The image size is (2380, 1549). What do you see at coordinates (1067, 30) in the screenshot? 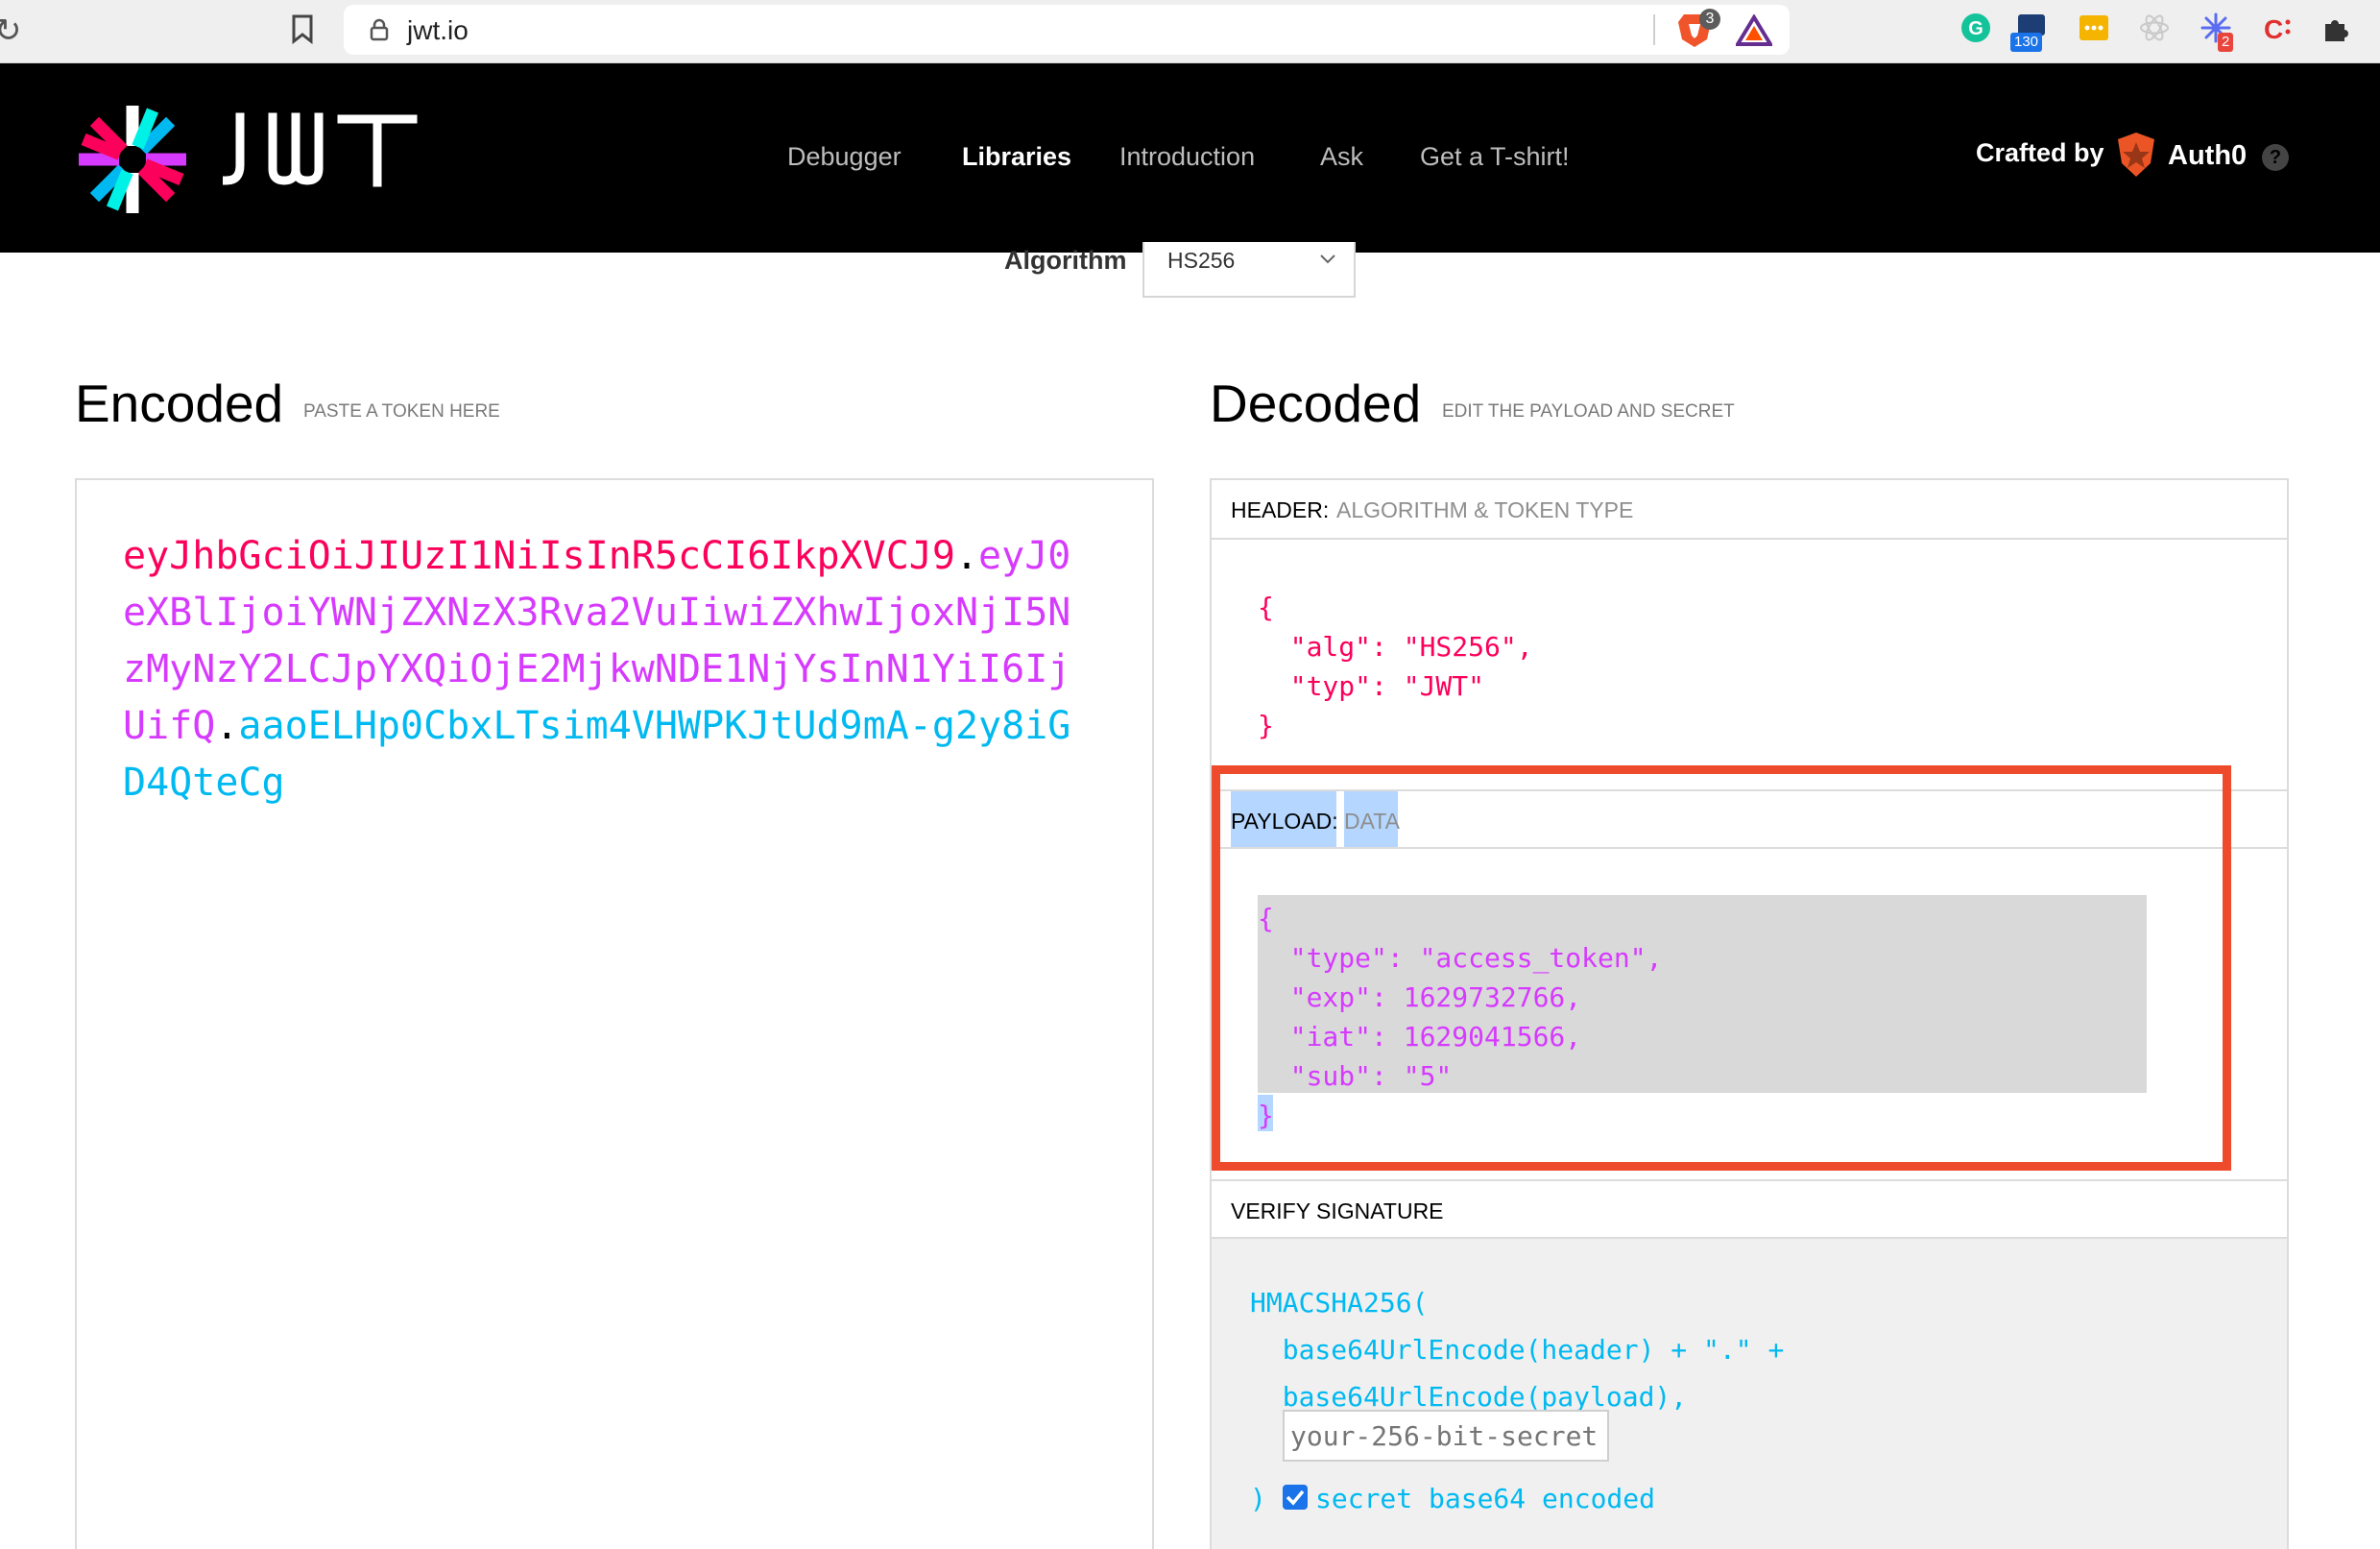
I see `address-bar: jwt.io 3` at bounding box center [1067, 30].